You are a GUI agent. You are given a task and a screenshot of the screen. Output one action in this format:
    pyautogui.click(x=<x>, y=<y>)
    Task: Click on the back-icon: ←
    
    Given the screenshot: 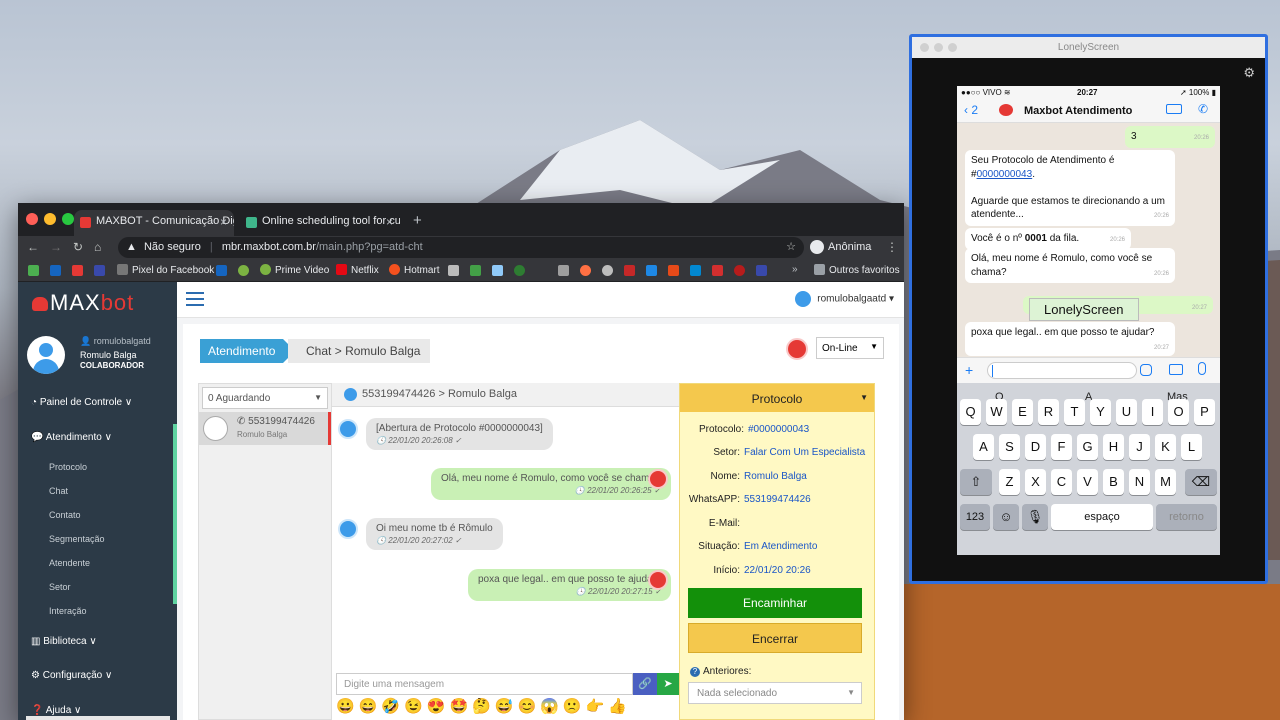 What is the action you would take?
    pyautogui.click(x=33, y=247)
    